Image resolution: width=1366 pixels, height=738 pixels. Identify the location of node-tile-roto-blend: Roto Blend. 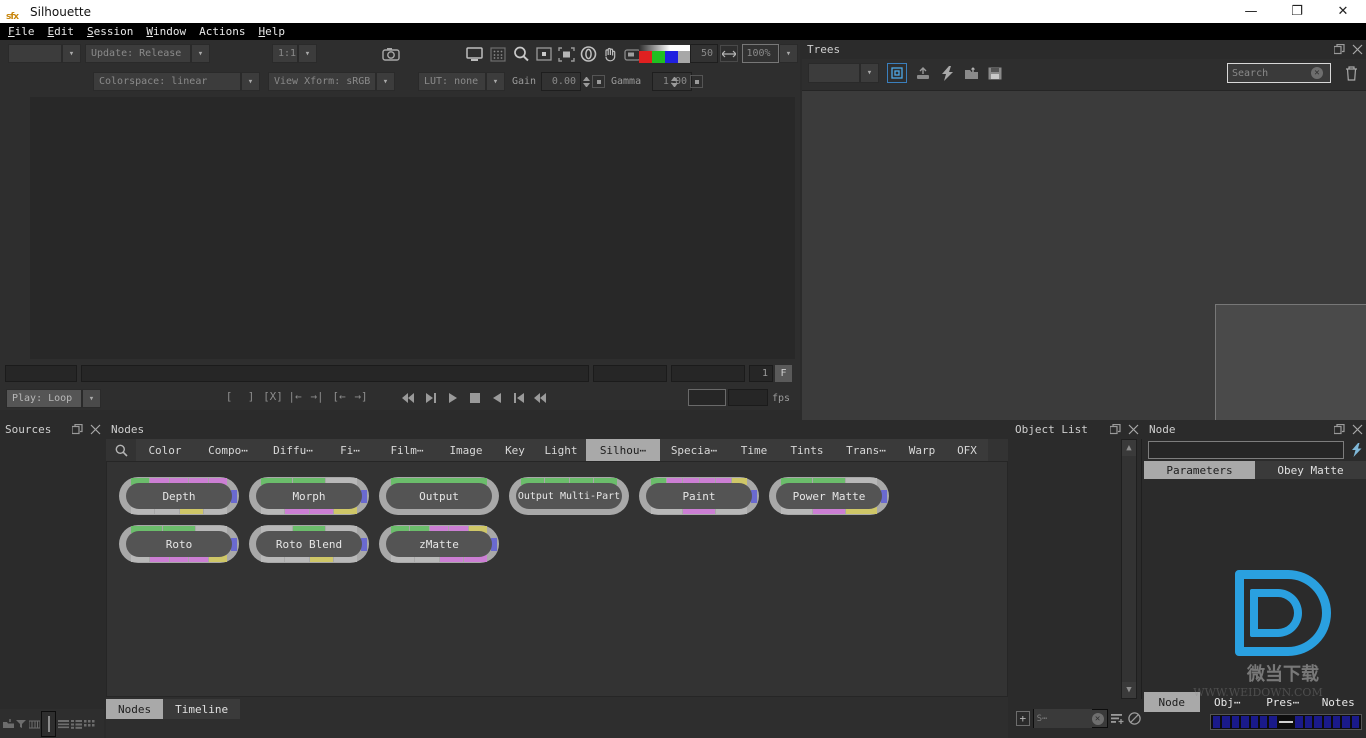
(309, 544).